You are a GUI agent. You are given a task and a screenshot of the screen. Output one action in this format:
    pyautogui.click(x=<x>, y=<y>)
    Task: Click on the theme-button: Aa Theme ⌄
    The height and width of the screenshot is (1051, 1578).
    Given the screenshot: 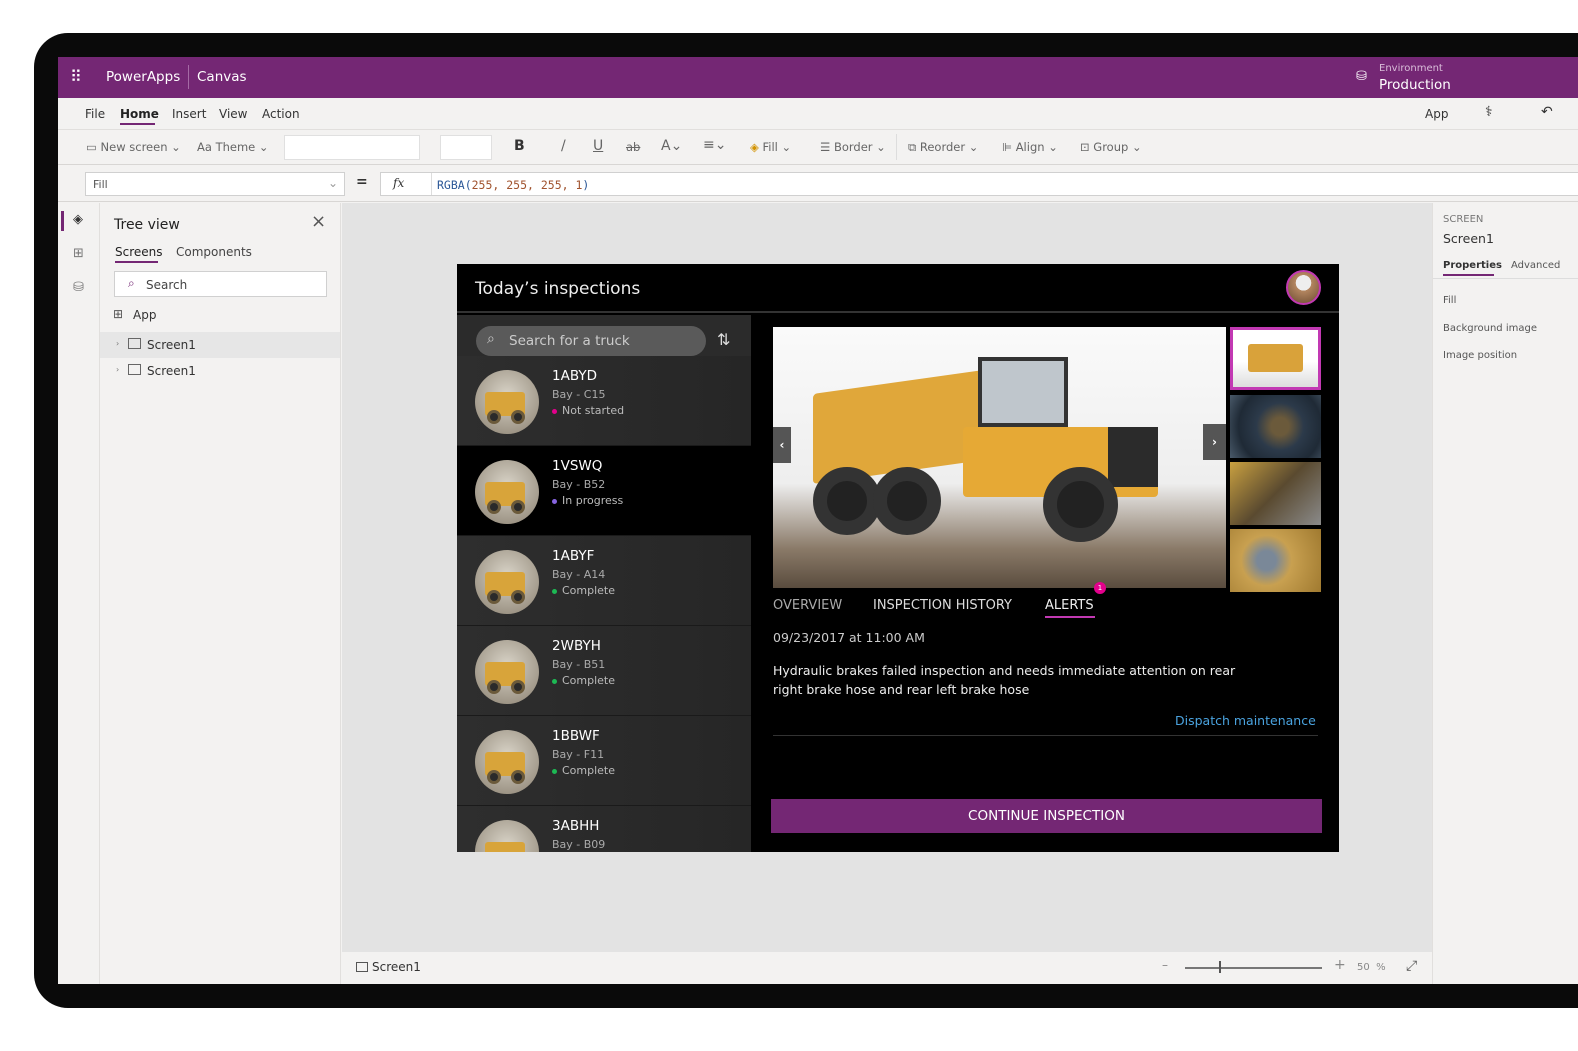 What is the action you would take?
    pyautogui.click(x=233, y=147)
    